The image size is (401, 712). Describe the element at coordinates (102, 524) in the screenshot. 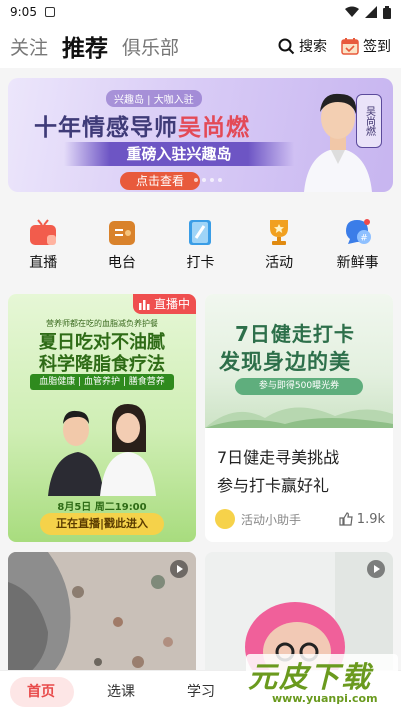

I see `enter-live-button: 正在直播|戳此进入` at that location.